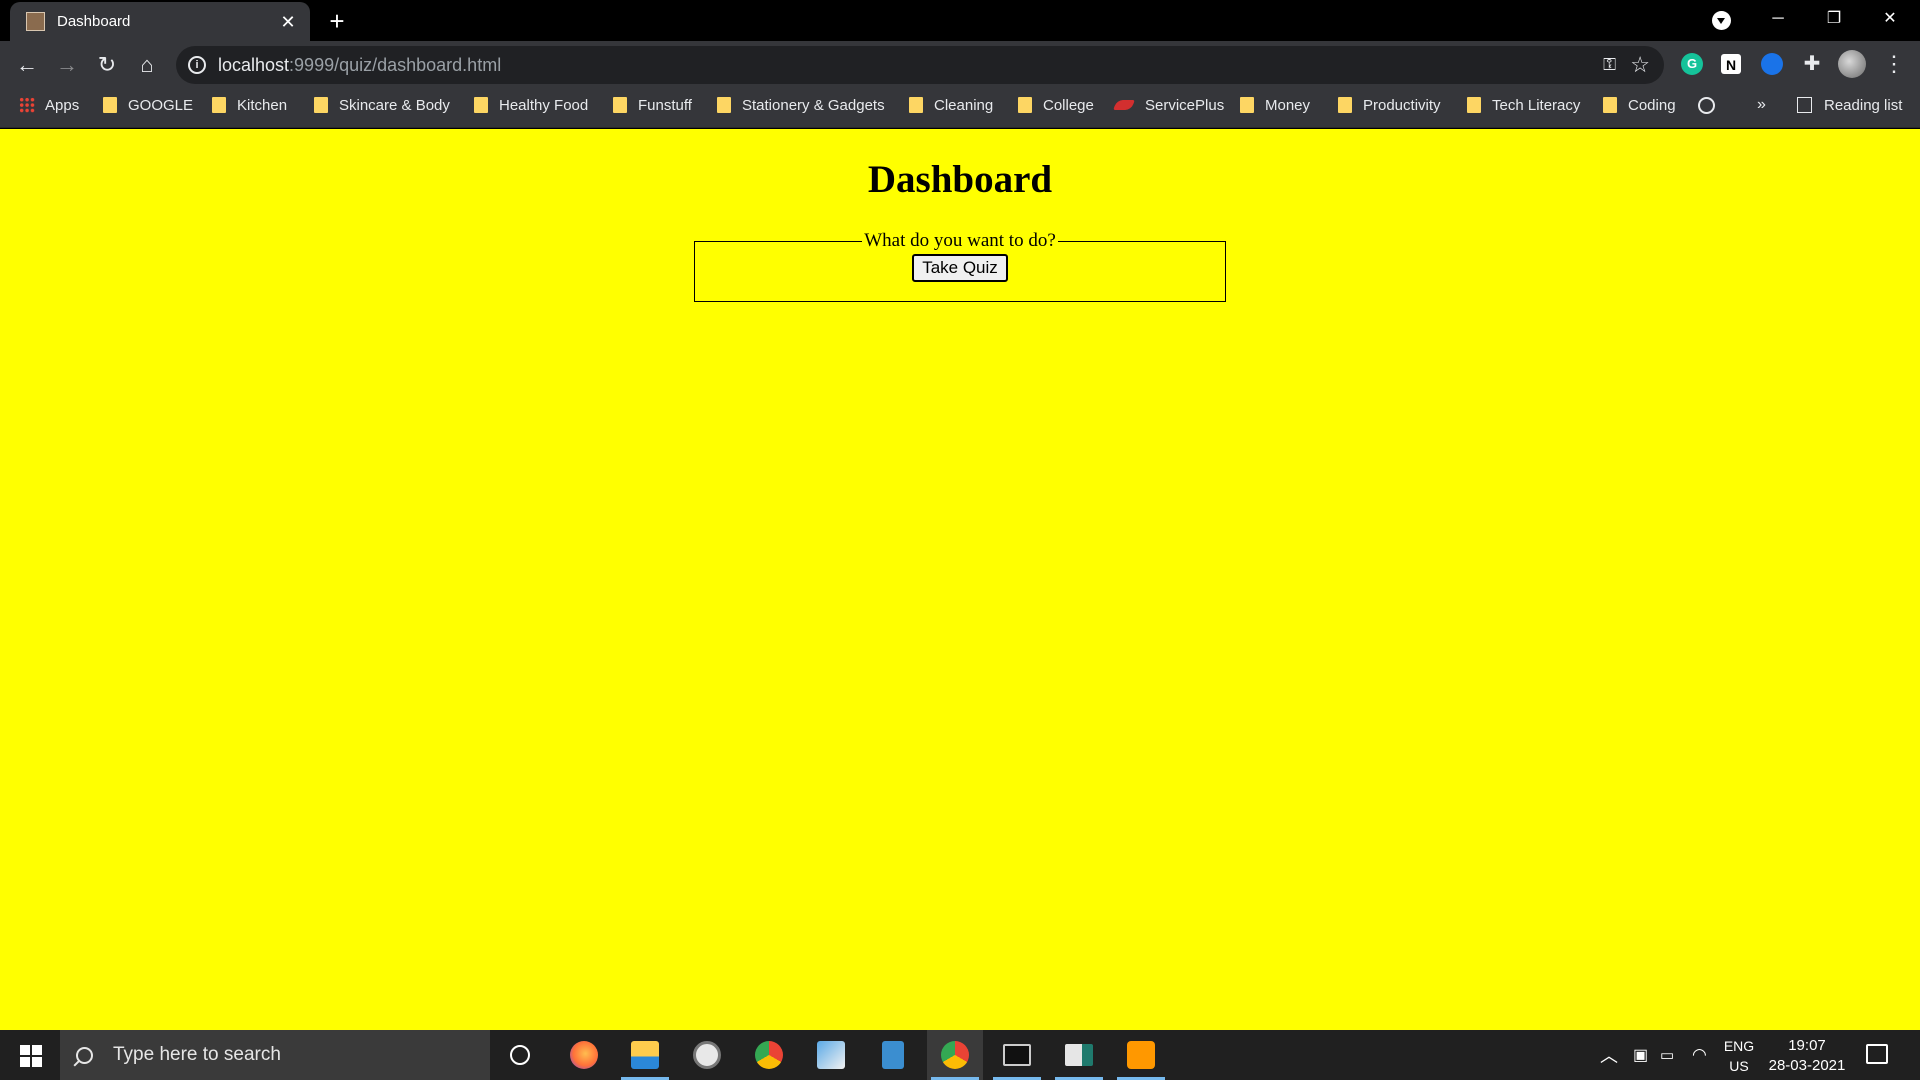 The width and height of the screenshot is (1920, 1080). I want to click on language-indicator: ENG US, so click(1739, 1056).